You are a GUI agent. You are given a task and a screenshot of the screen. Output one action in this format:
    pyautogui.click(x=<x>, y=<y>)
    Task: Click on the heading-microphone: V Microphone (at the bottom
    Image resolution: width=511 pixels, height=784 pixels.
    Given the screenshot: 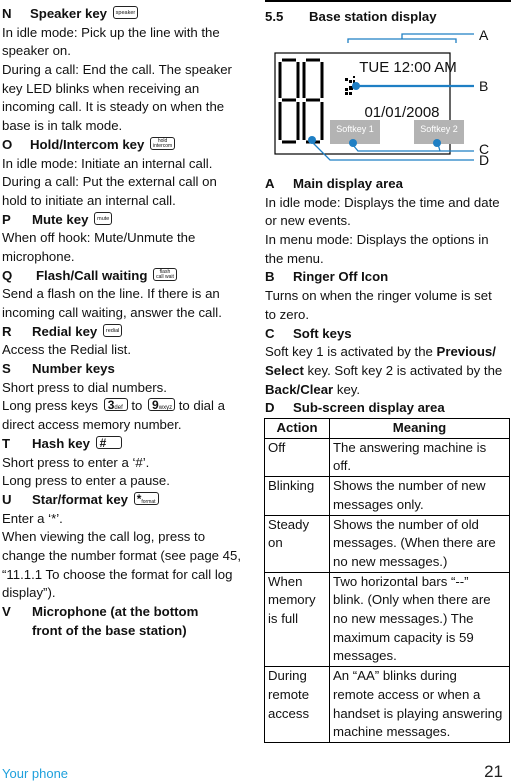 What is the action you would take?
    pyautogui.click(x=128, y=612)
    